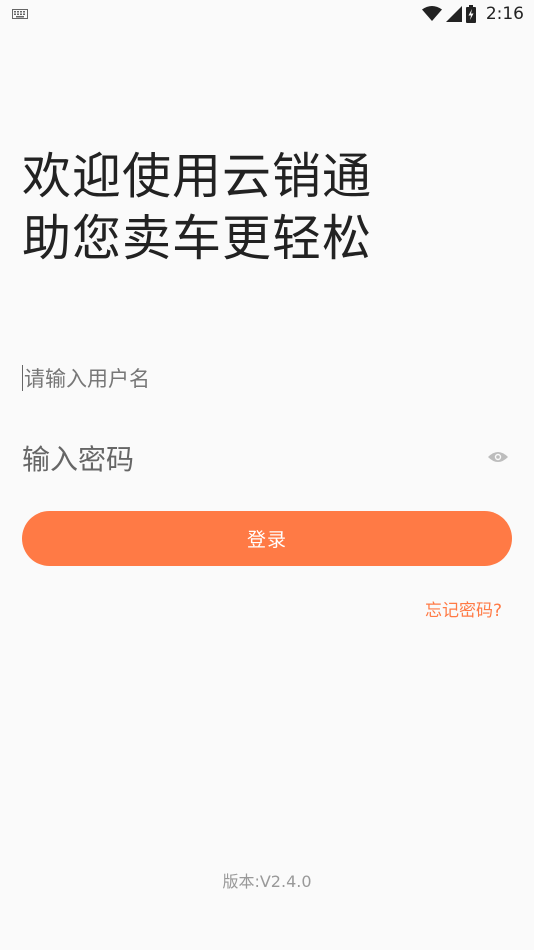 The height and width of the screenshot is (950, 534). Describe the element at coordinates (22, 378) in the screenshot. I see `text-caret` at that location.